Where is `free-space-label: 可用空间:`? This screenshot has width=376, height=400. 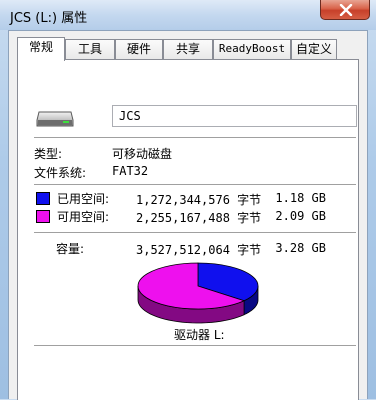
free-space-label: 可用空间: is located at coordinates (83, 217).